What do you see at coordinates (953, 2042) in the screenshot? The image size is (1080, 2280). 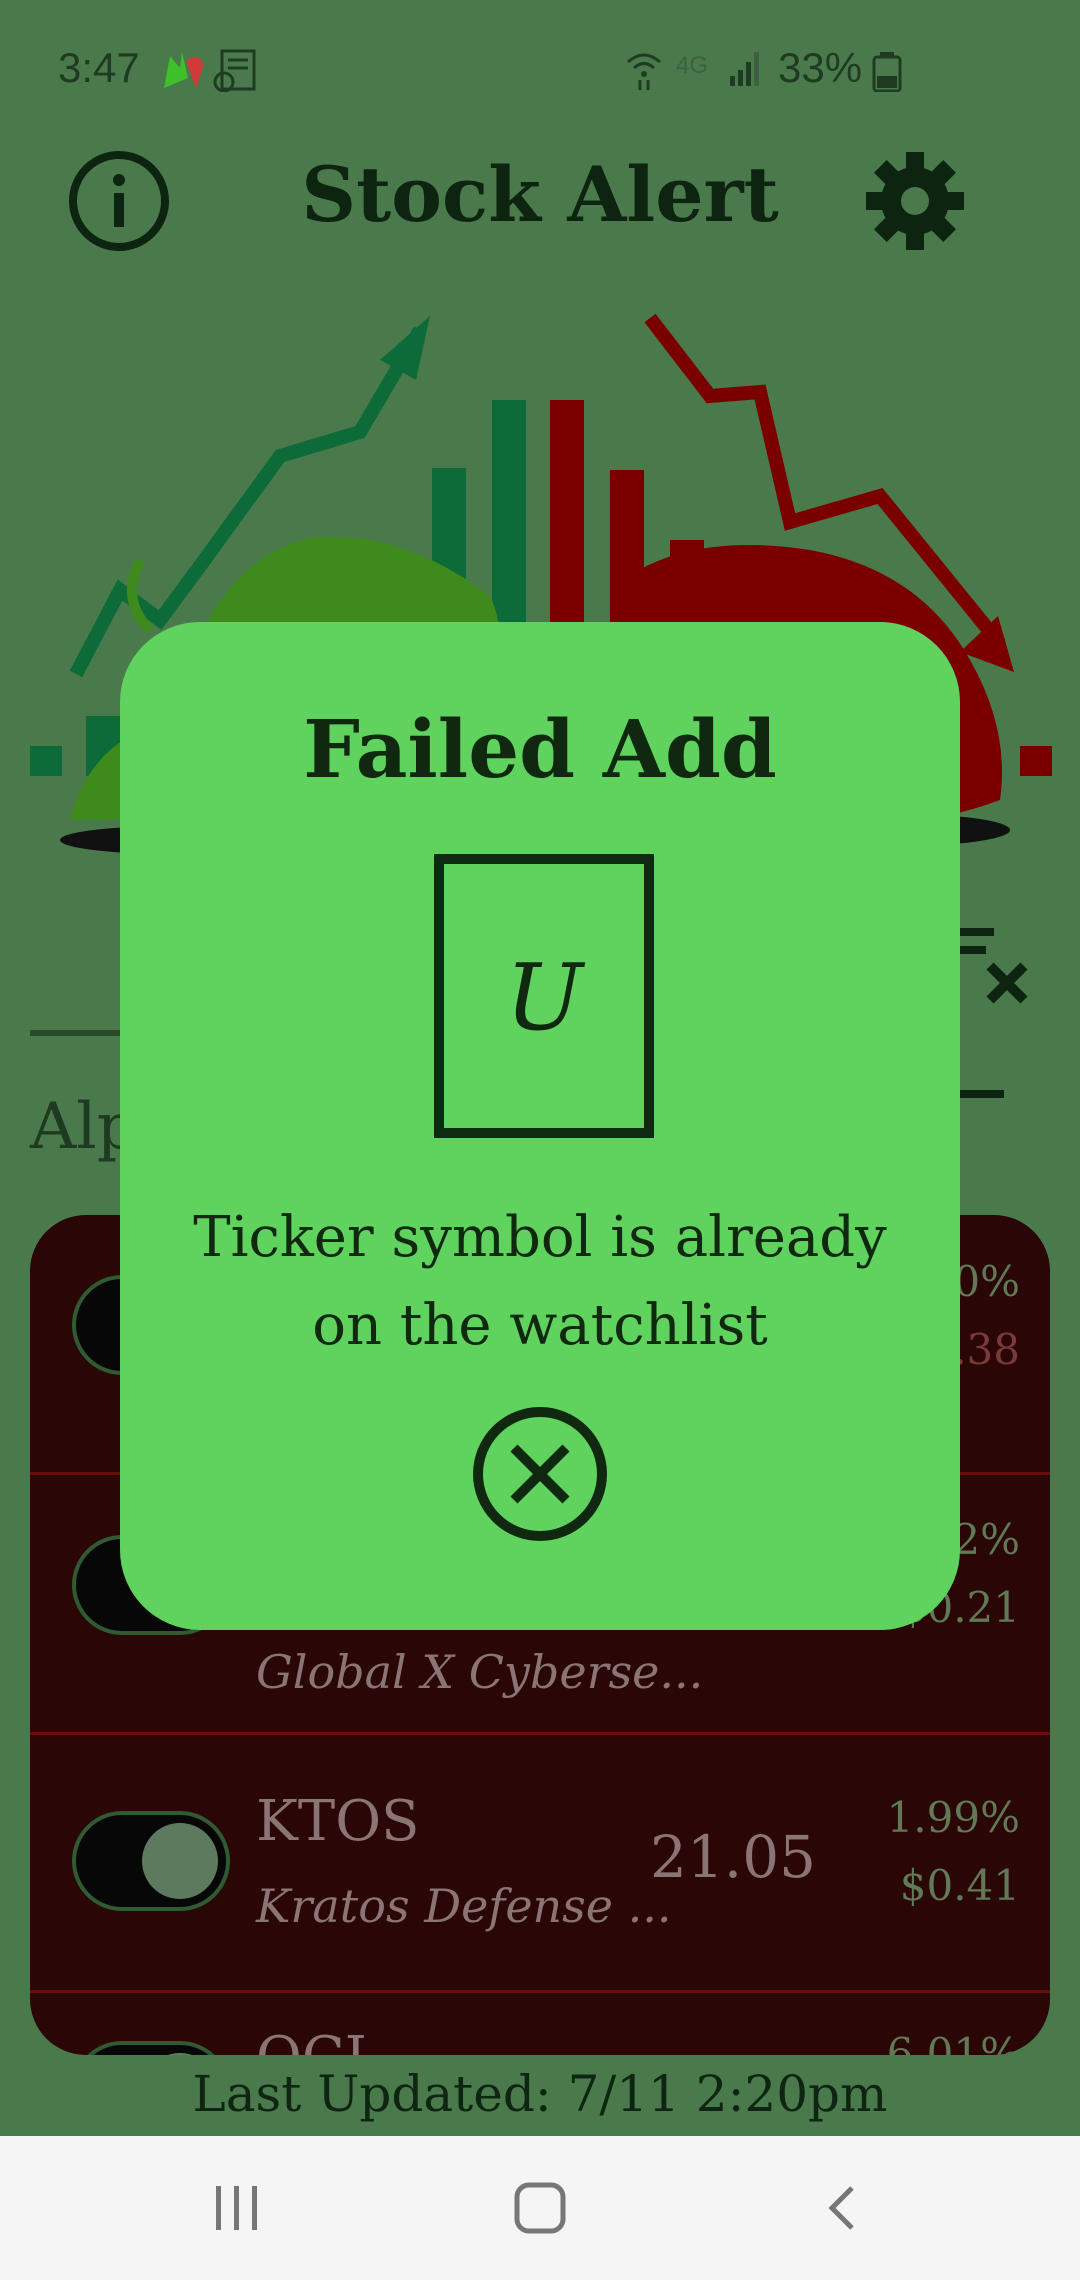 I see `percent-change: 6.01%` at bounding box center [953, 2042].